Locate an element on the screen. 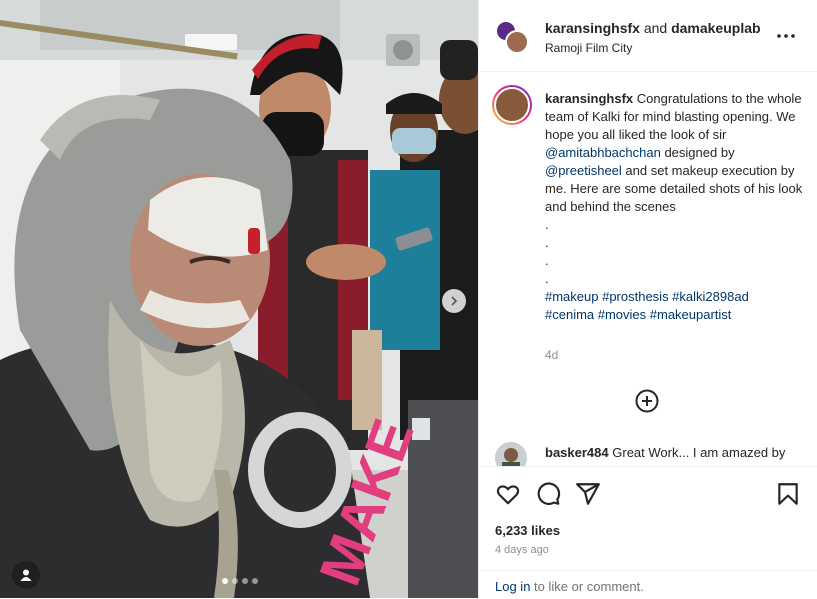 This screenshot has height=599, width=817. author-username: karansinghsfx is located at coordinates (592, 28).